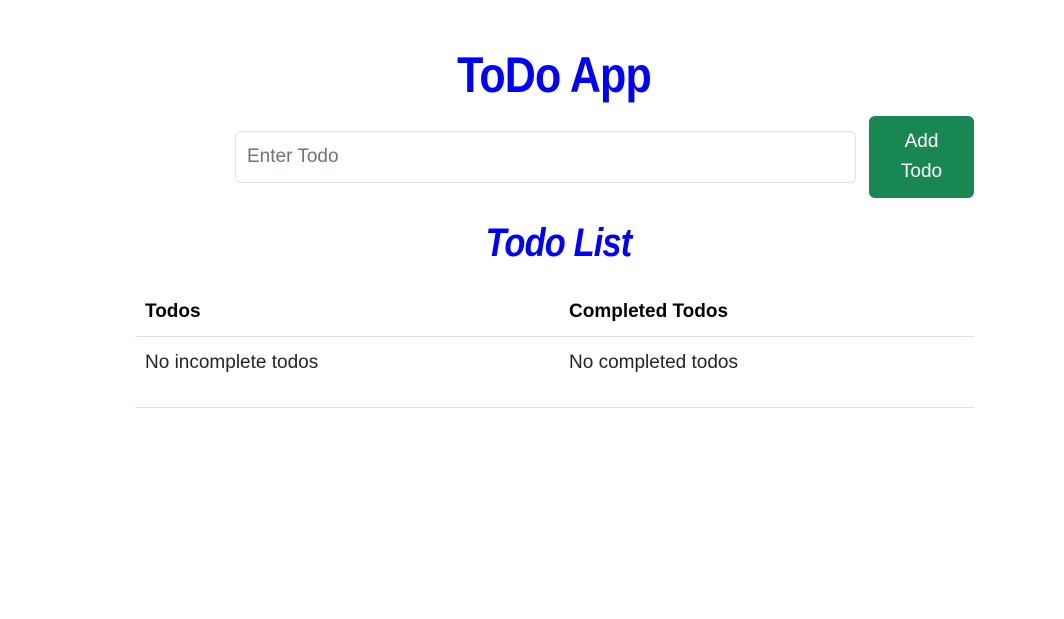 Image resolution: width=1064 pixels, height=619 pixels. Describe the element at coordinates (347, 312) in the screenshot. I see `column-header-todos: Todos` at that location.